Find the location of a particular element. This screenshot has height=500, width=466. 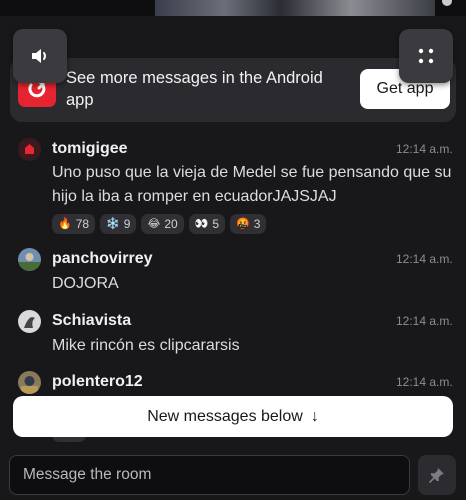

banner-text: See more messages in the Android app is located at coordinates (194, 89).